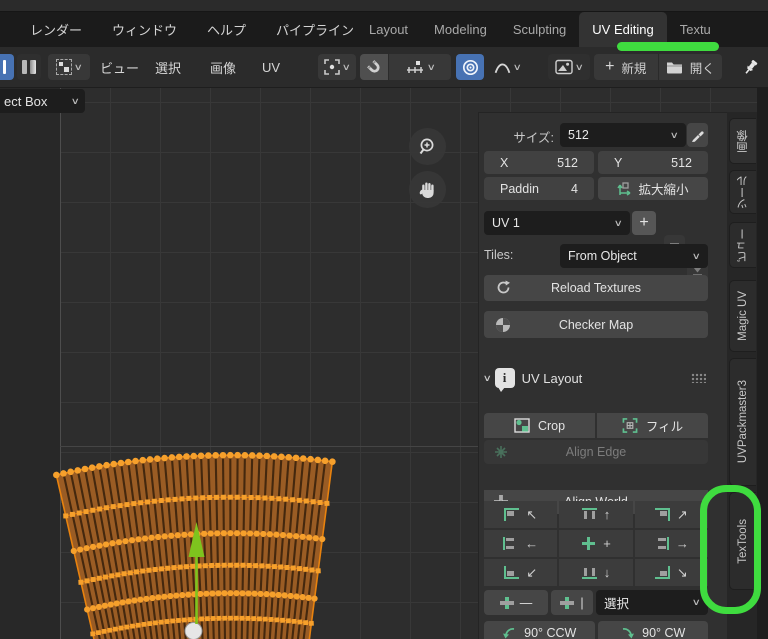 The image size is (768, 639). I want to click on y-field: Y 512, so click(653, 162).